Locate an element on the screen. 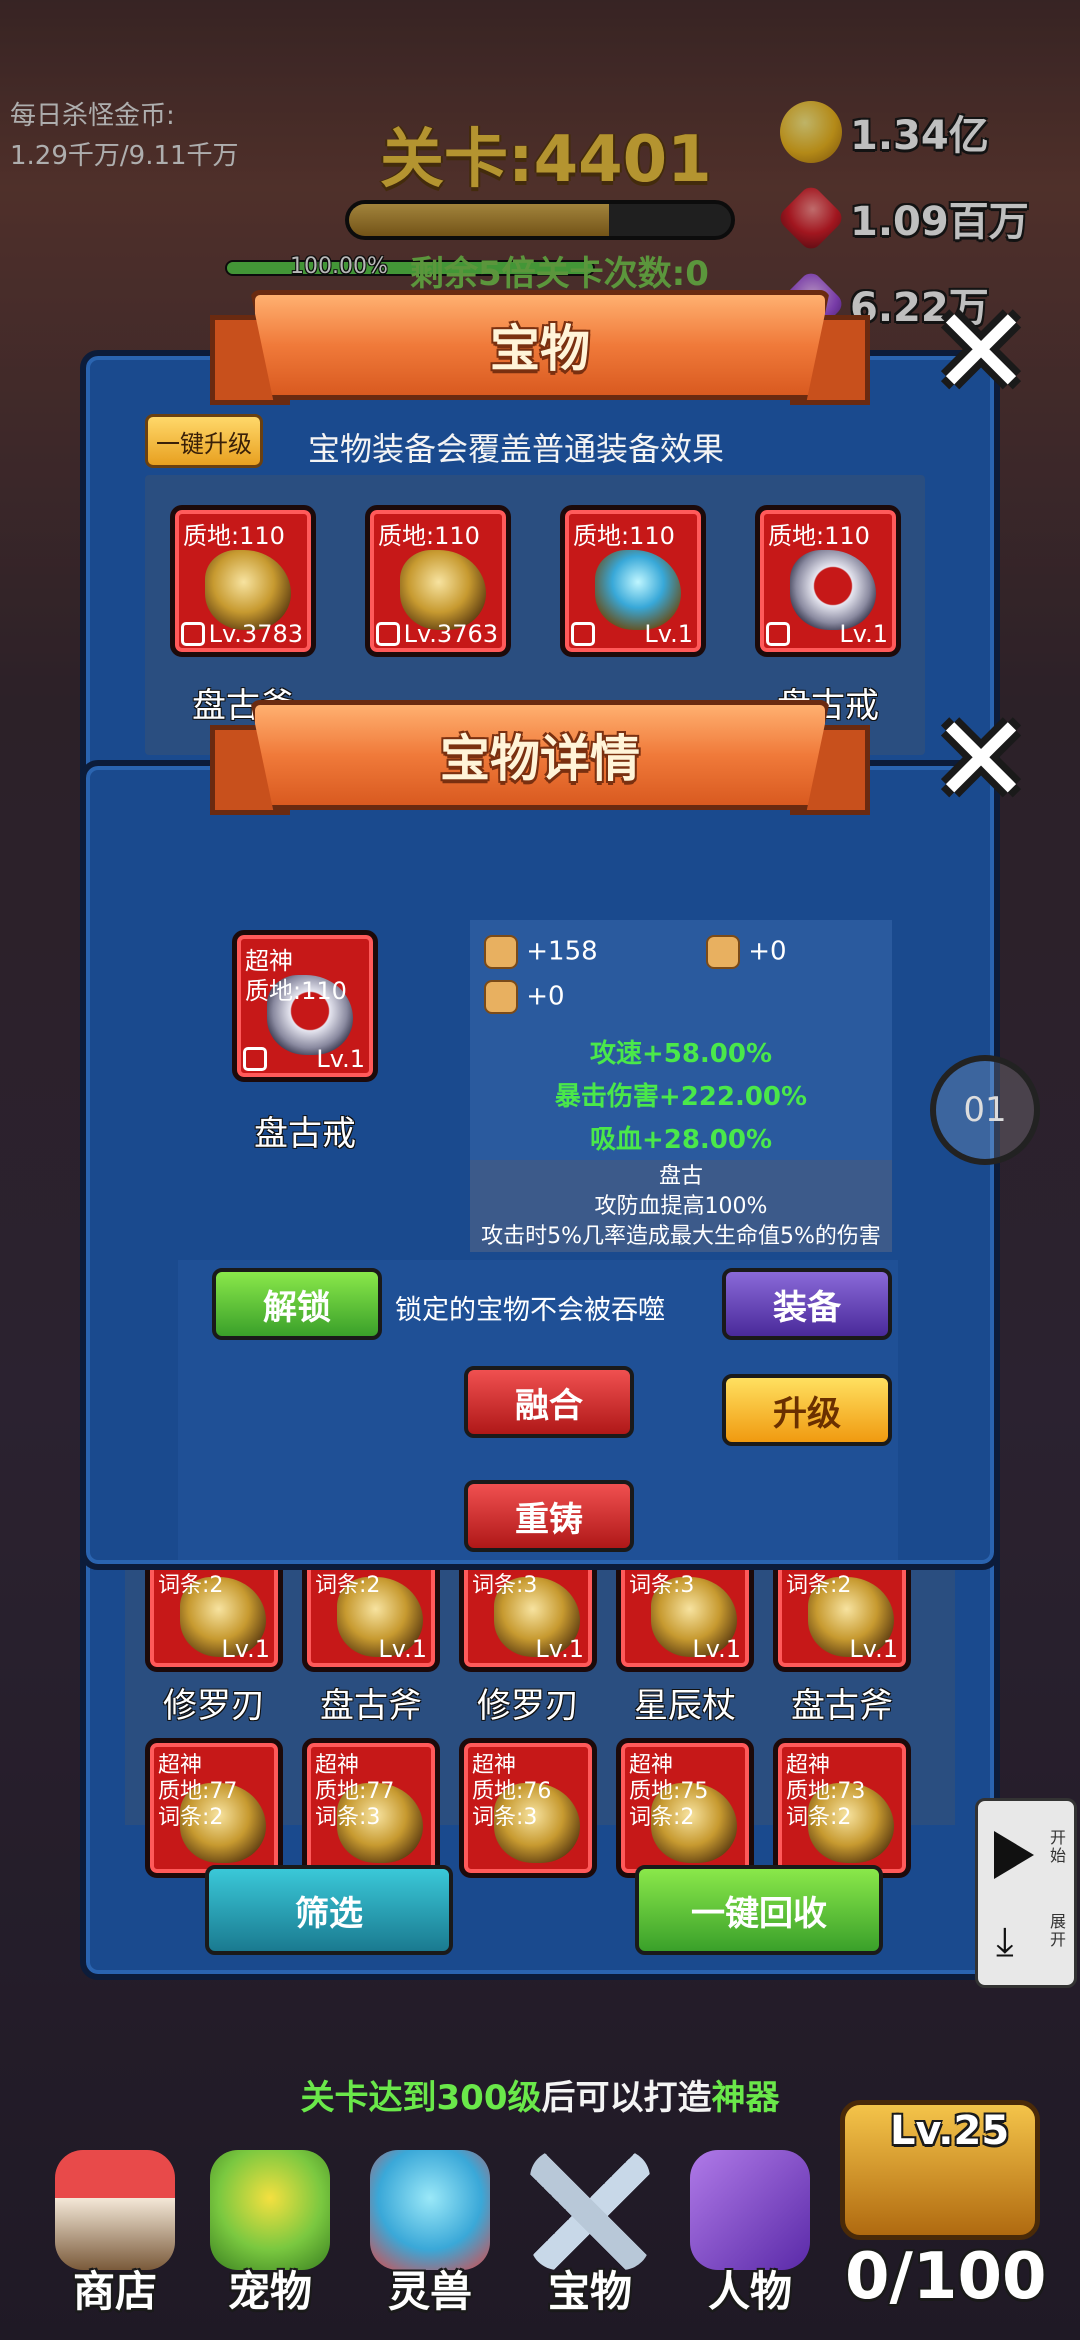 The height and width of the screenshot is (2340, 1080). hint-part-d: 神器 is located at coordinates (745, 2098).